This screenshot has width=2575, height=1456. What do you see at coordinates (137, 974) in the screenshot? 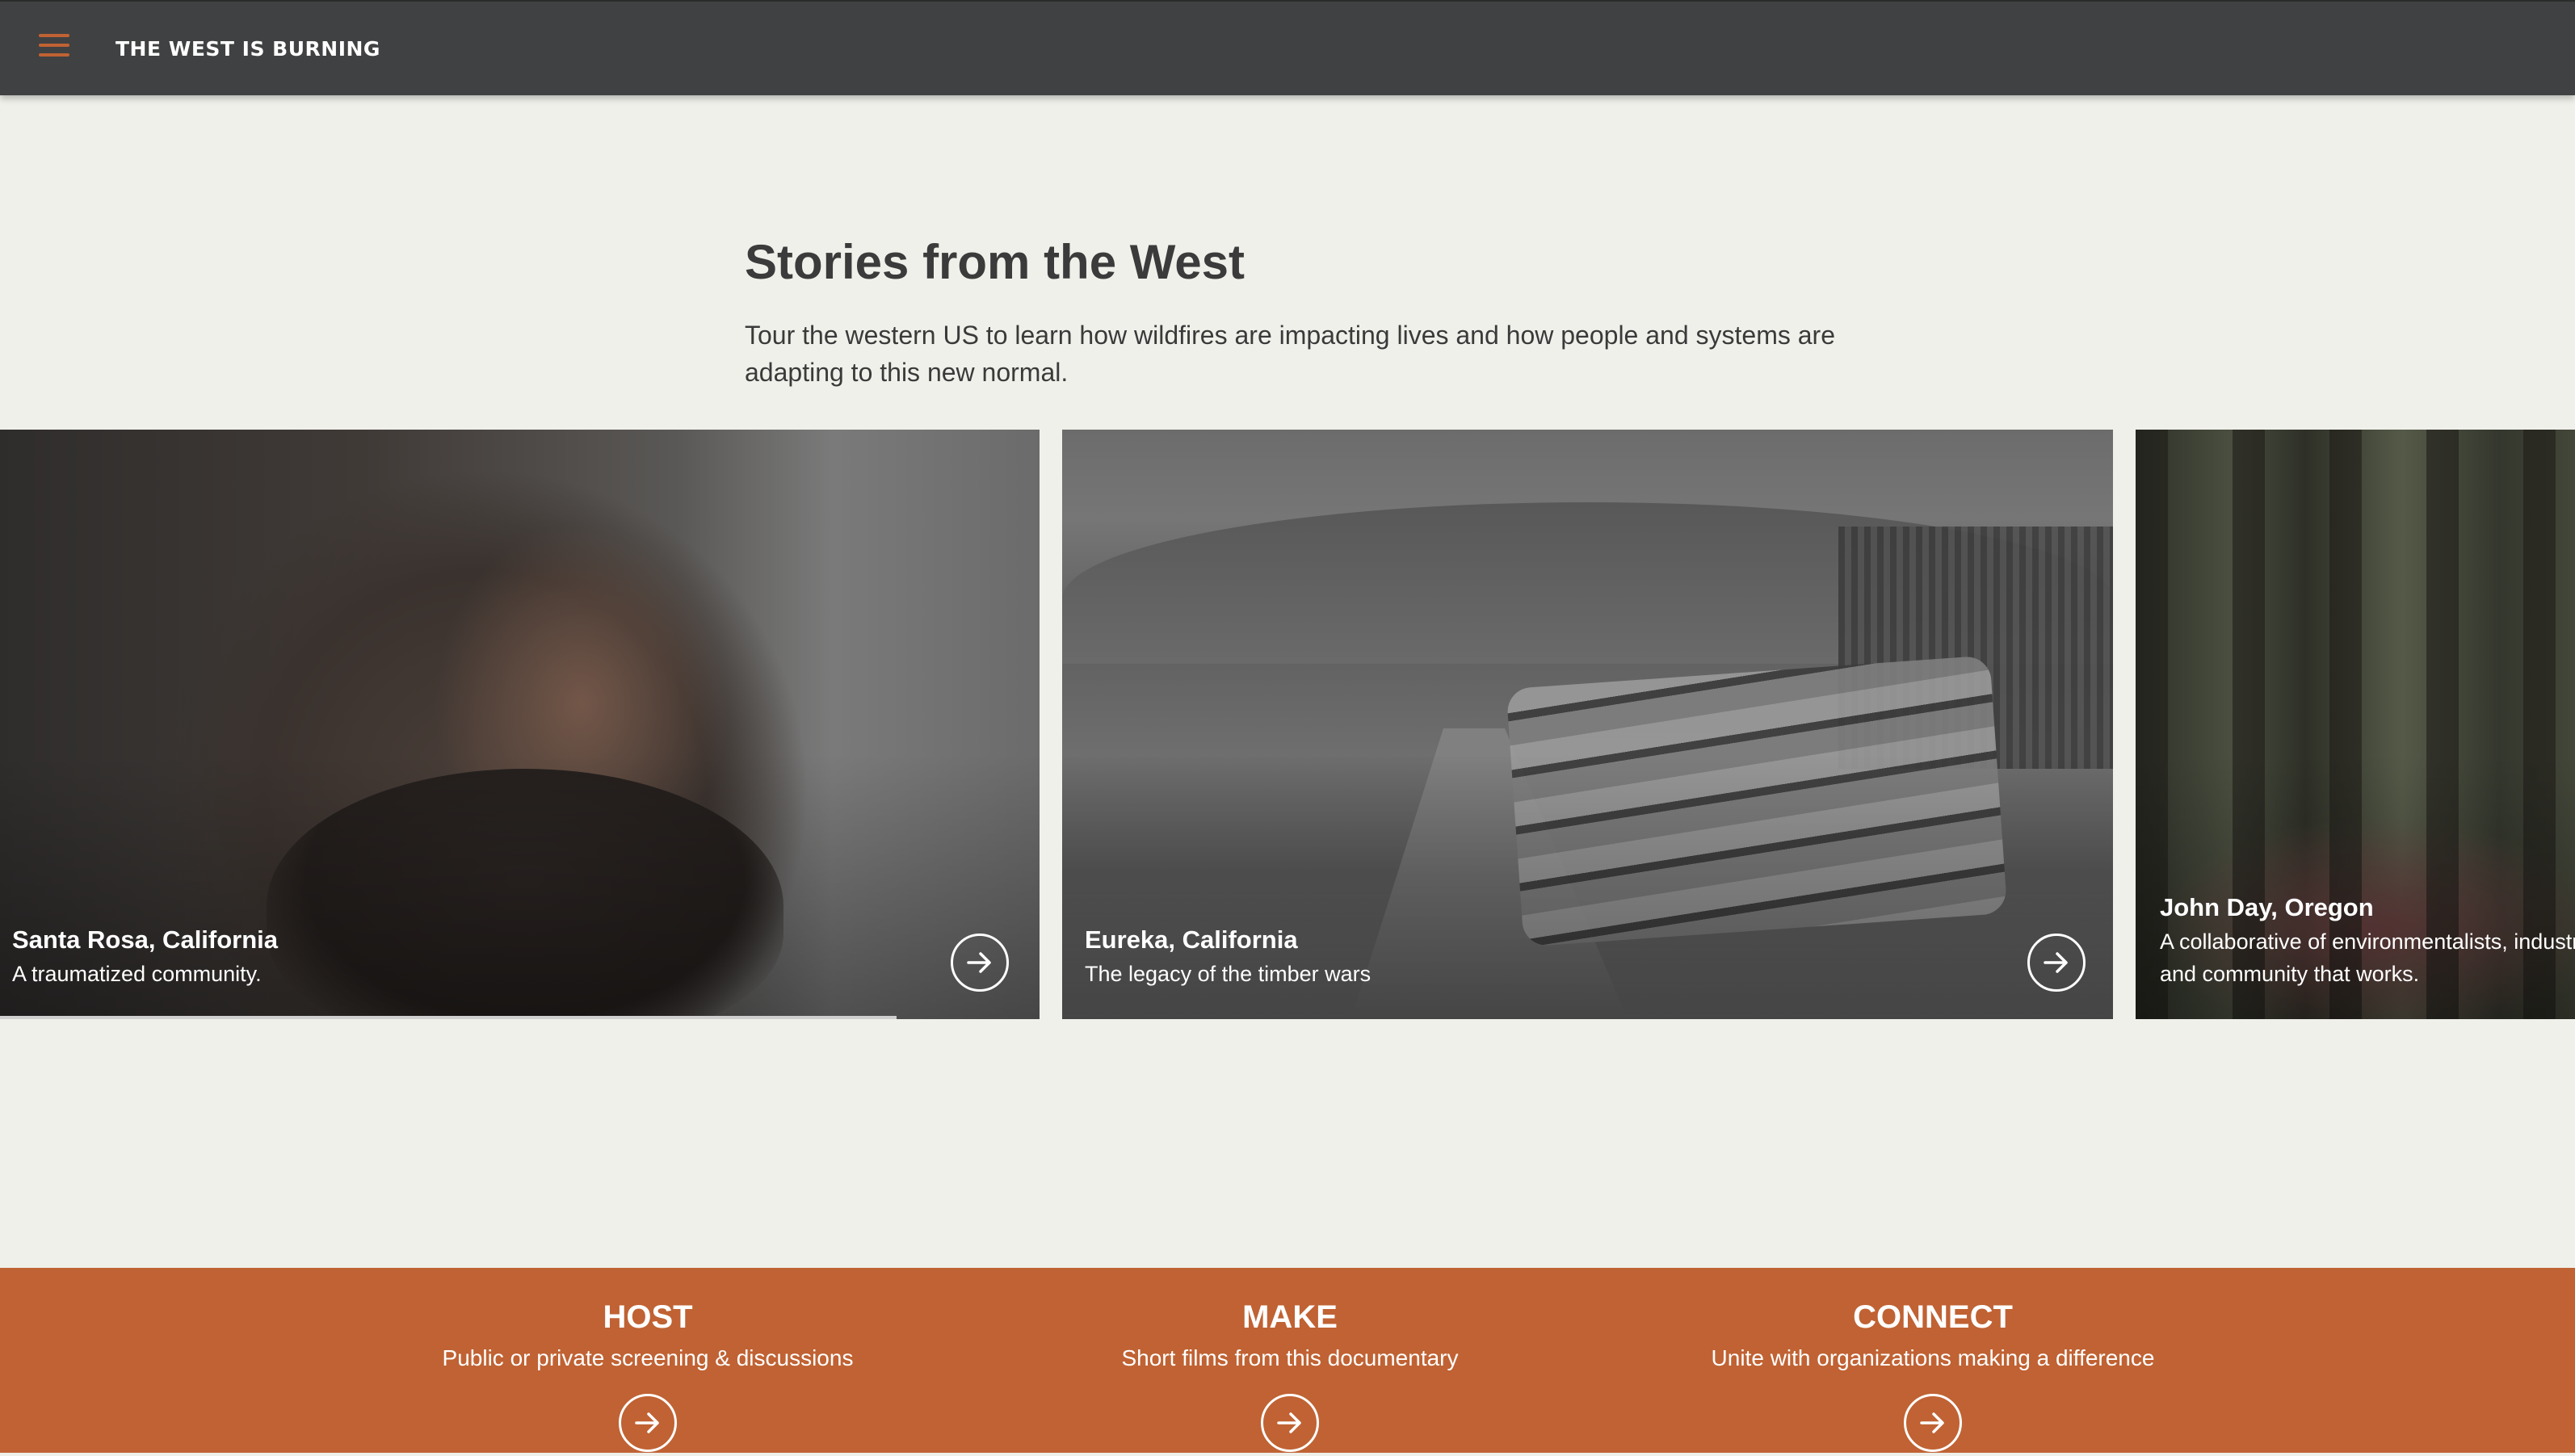
I see `story-subtitle: A traumatized community.` at bounding box center [137, 974].